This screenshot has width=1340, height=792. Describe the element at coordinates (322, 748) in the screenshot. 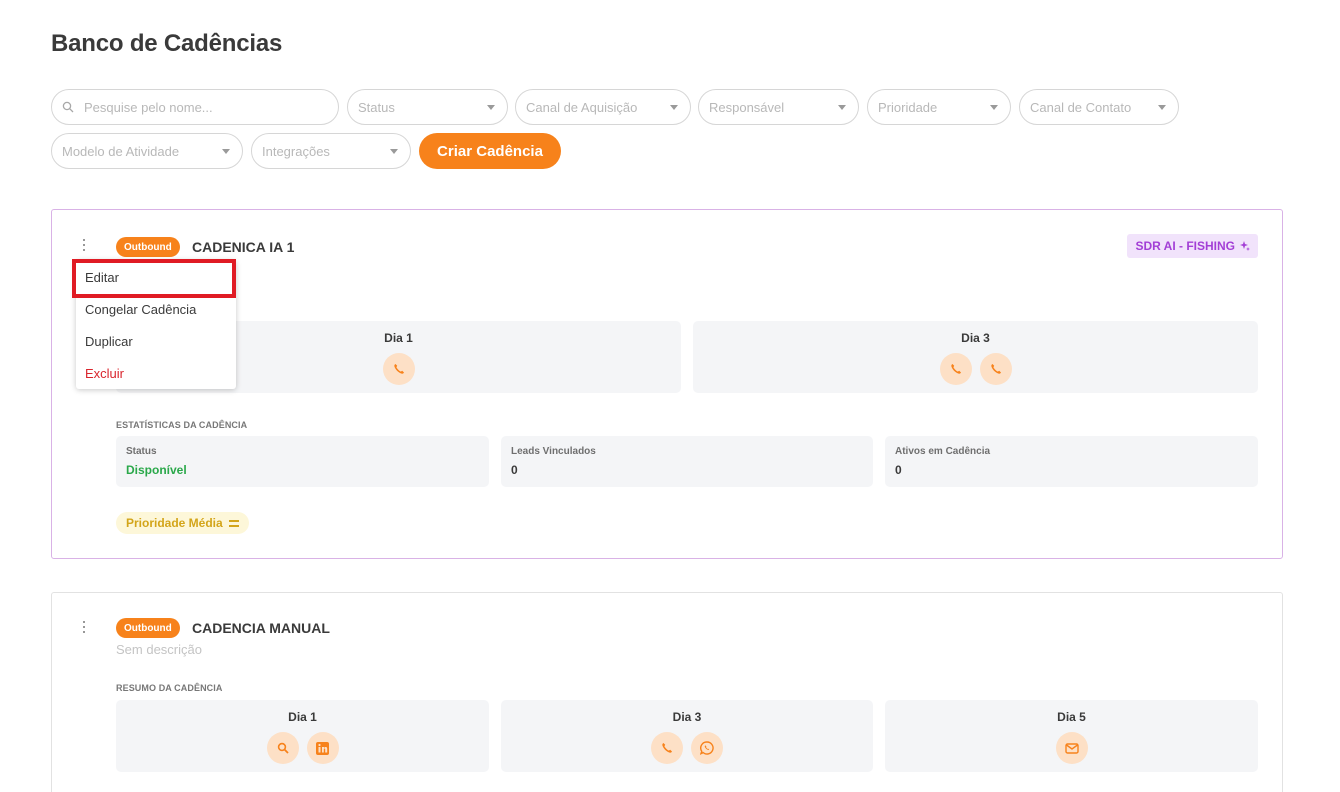

I see `linkedin-icon` at that location.